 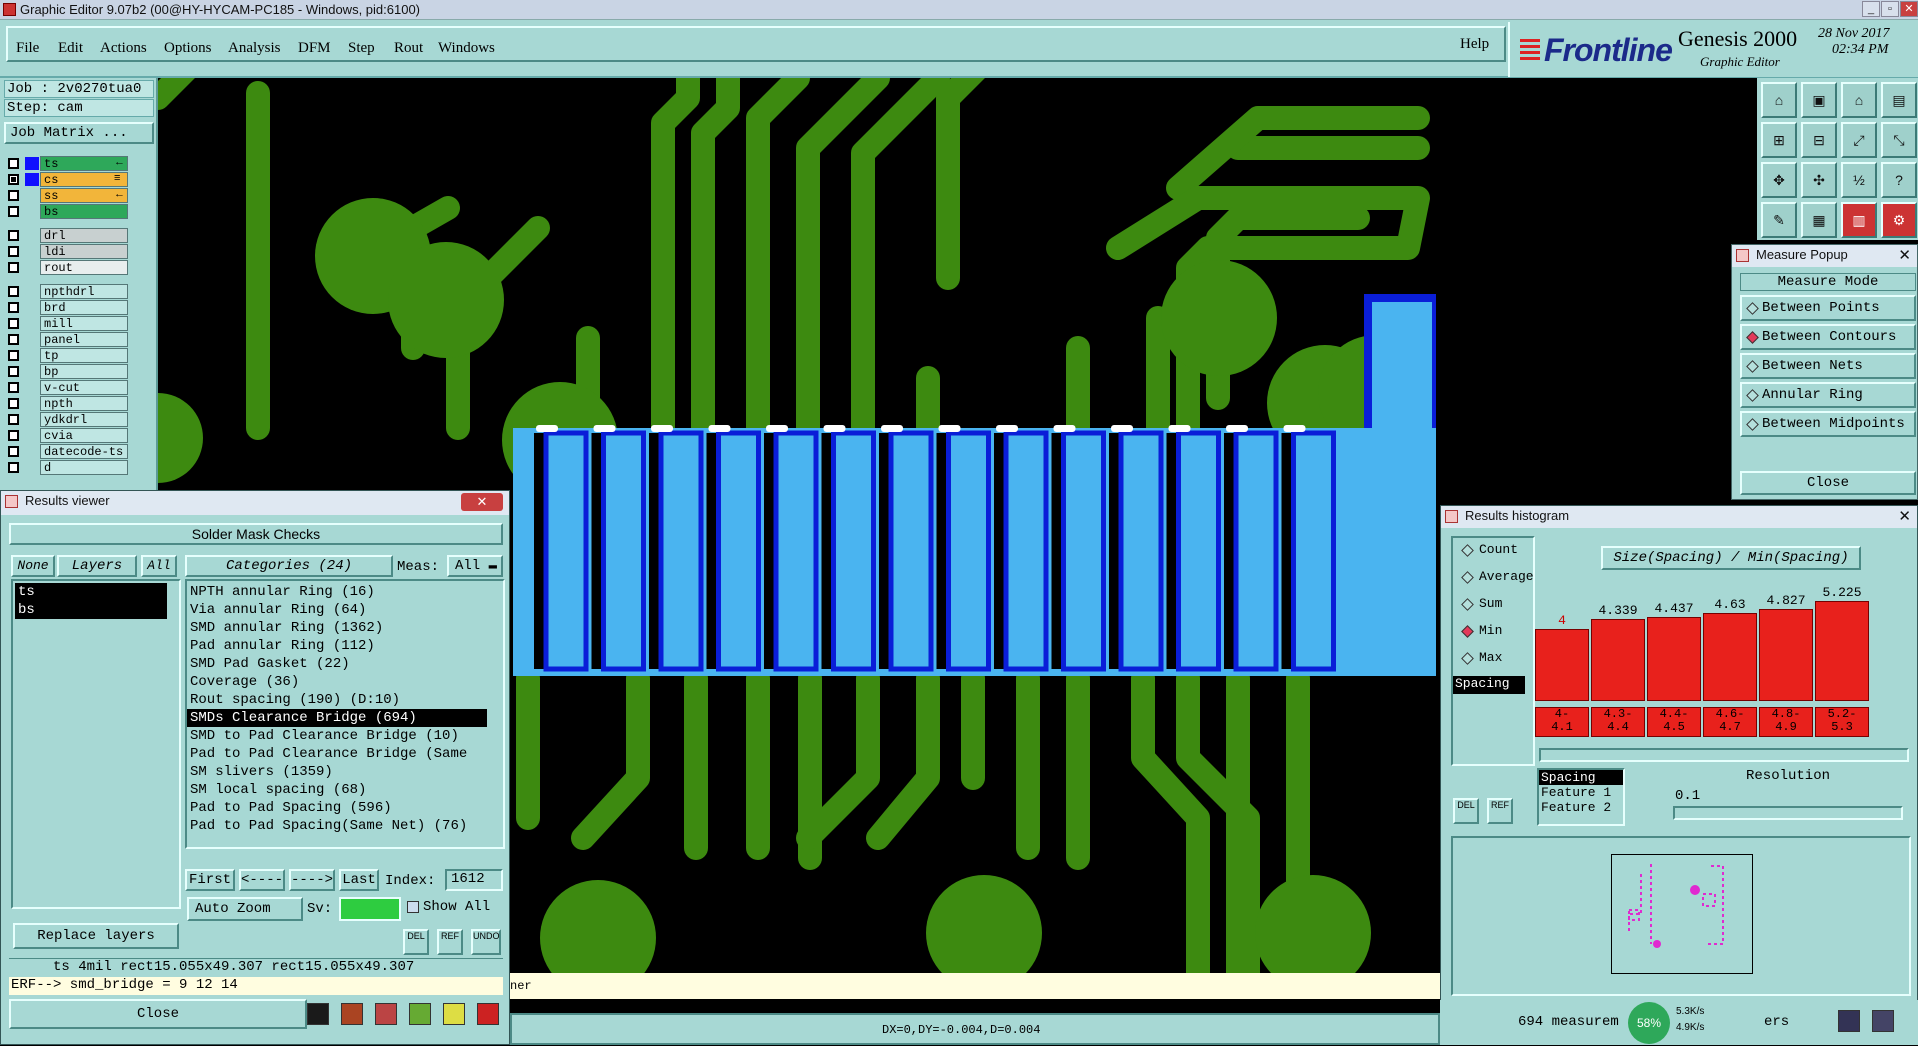 What do you see at coordinates (262, 880) in the screenshot?
I see `prev-button: <----` at bounding box center [262, 880].